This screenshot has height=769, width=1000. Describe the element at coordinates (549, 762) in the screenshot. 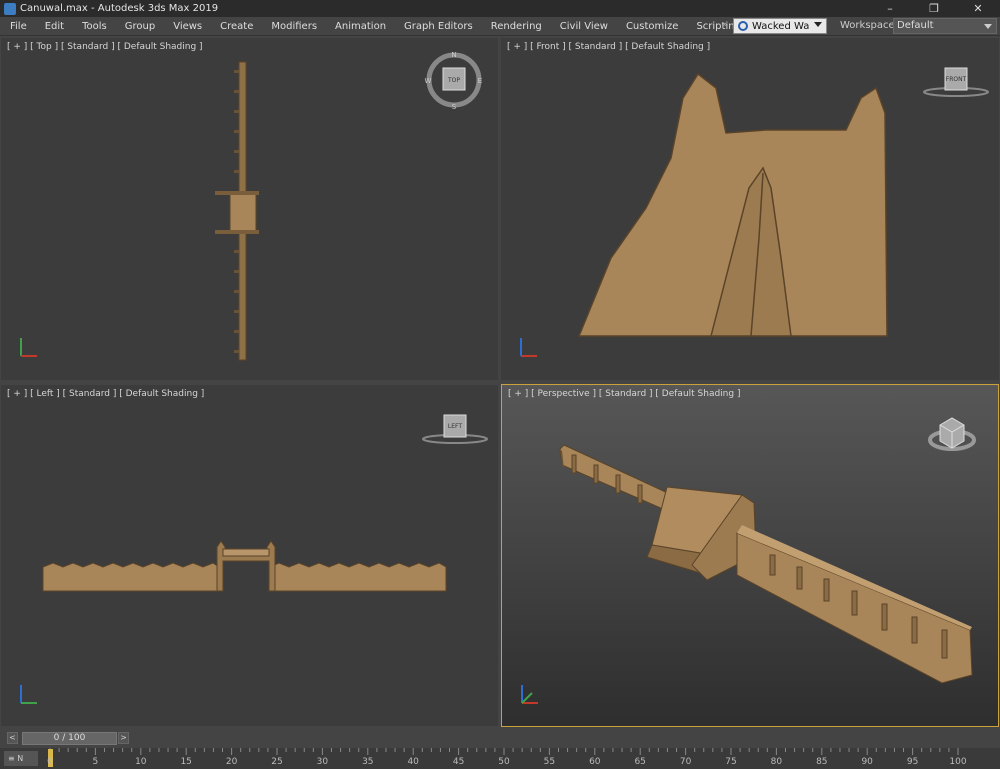

I see `timeline-tick-label: 55` at that location.